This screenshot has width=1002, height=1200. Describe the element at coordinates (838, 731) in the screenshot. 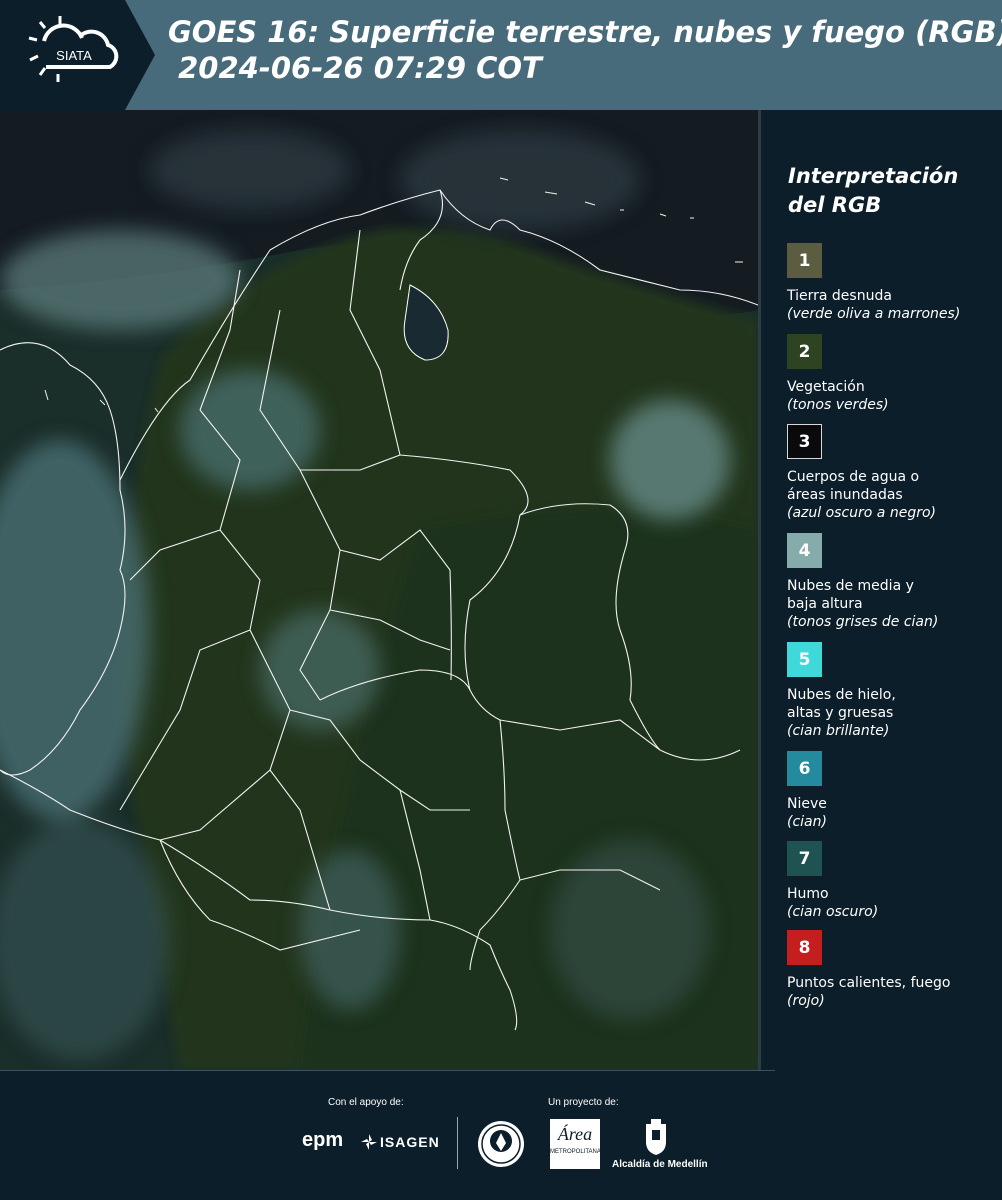

I see `legend-sublabel: (cian brillante)` at that location.